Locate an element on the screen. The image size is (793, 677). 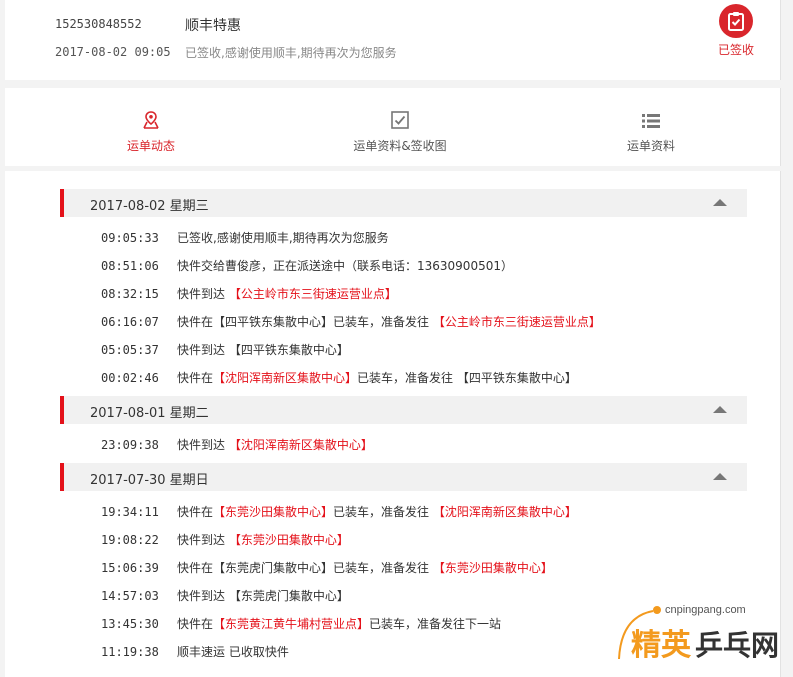
timeline-event: 11:19:38 顺丰速运 已收取快件 is located at coordinates (195, 651).